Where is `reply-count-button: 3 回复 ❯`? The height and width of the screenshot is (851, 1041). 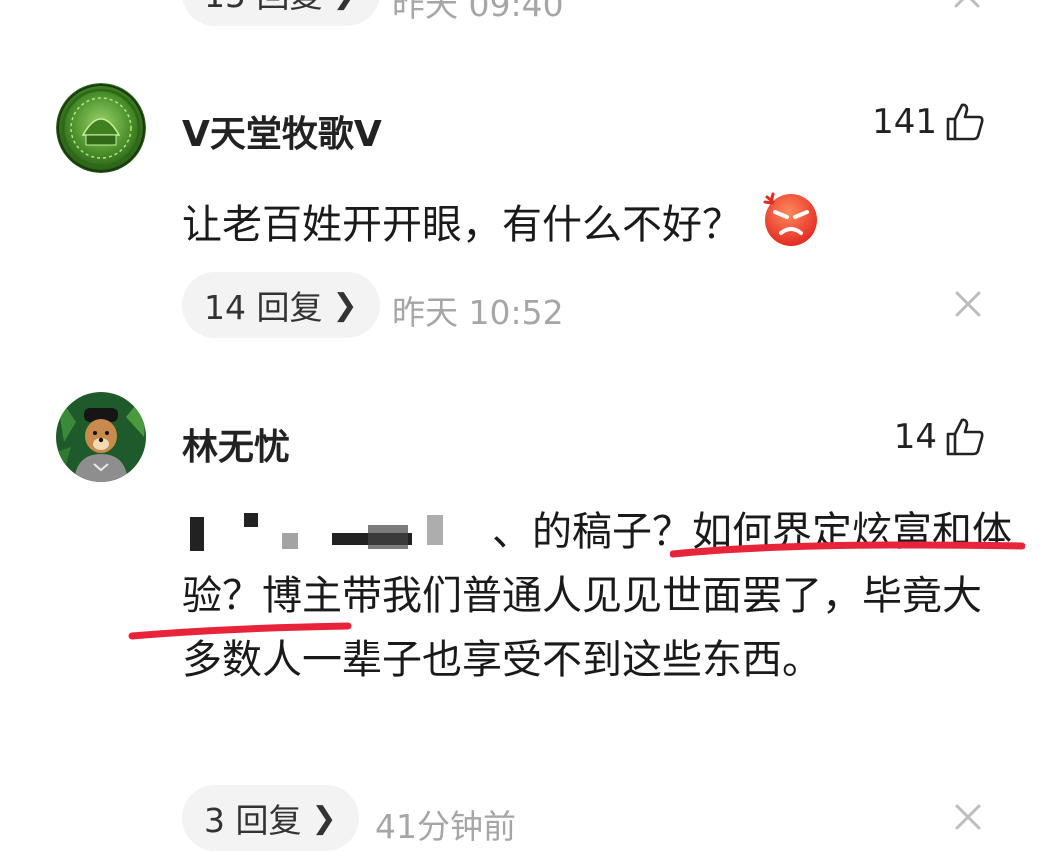
reply-count-button: 3 回复 ❯ is located at coordinates (270, 818).